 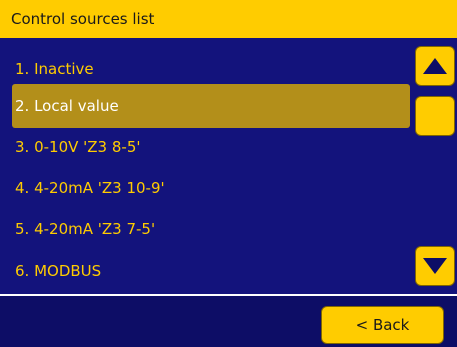 What do you see at coordinates (211, 188) in the screenshot?
I see `list-item-4-20ma-z3-10-9: 4. 4-20mA 'Z3 10-9'` at bounding box center [211, 188].